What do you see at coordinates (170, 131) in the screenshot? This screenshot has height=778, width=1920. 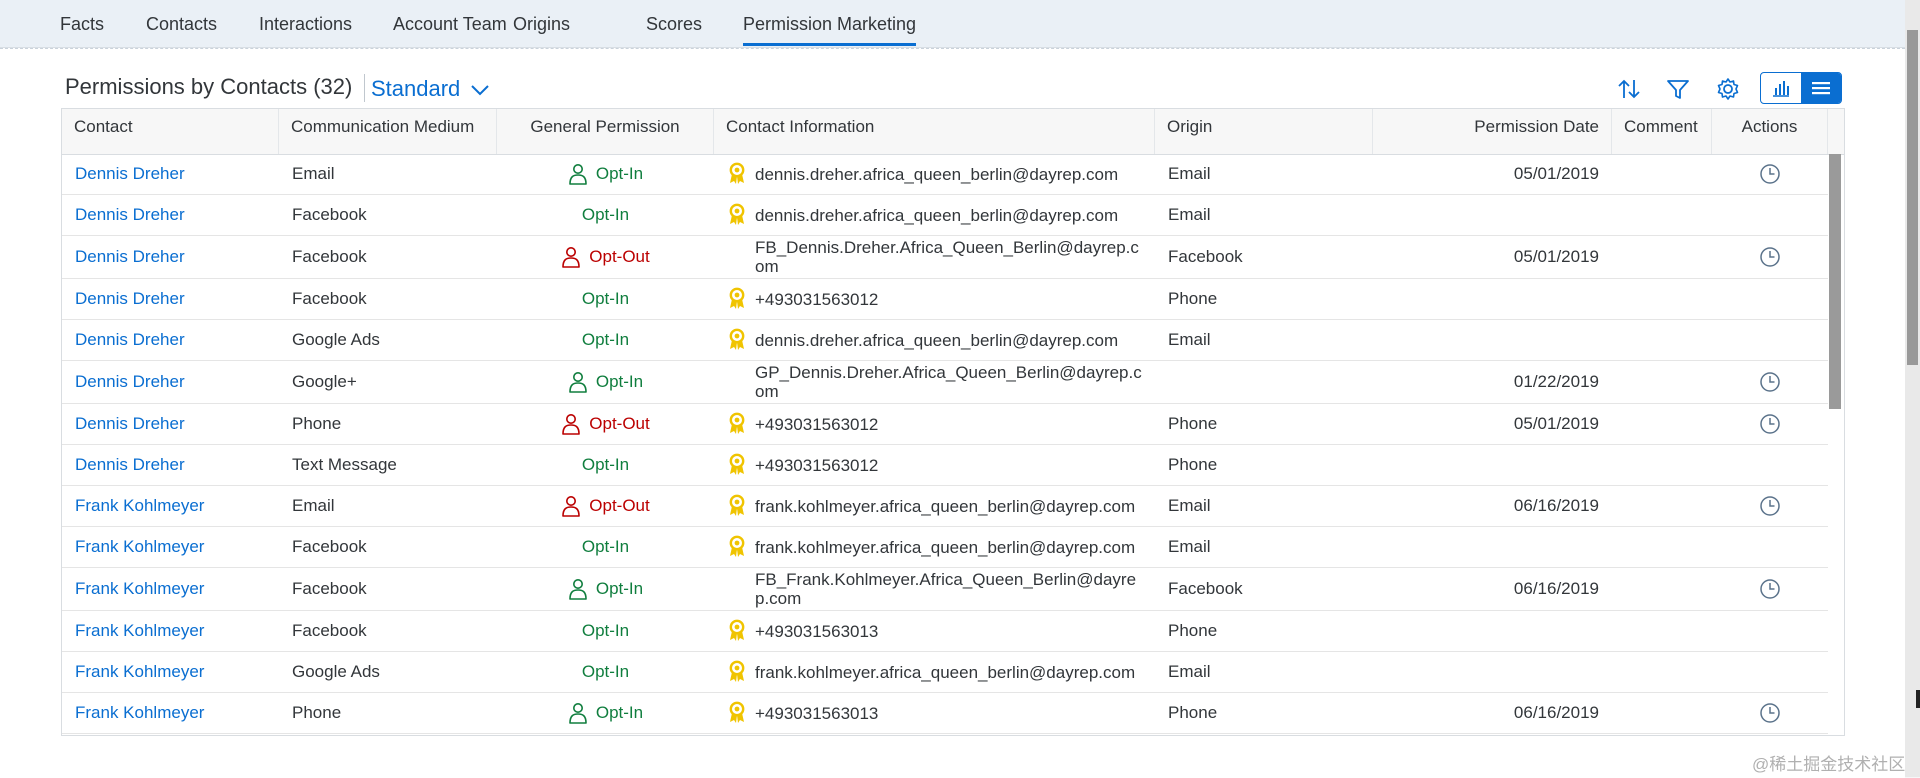 I see `column-header-contact: Contact` at bounding box center [170, 131].